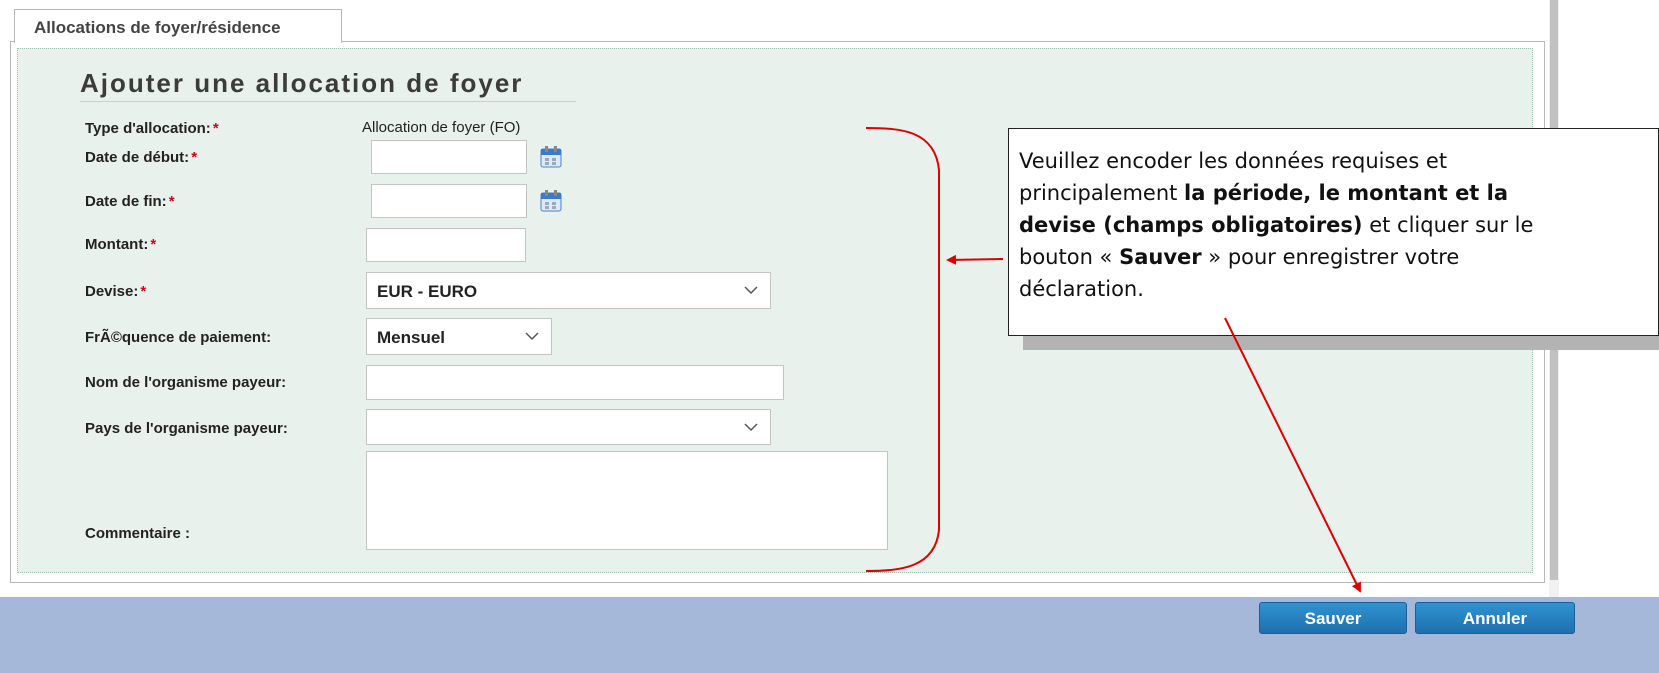 Image resolution: width=1659 pixels, height=673 pixels. Describe the element at coordinates (627, 500) in the screenshot. I see `comment-textarea` at that location.